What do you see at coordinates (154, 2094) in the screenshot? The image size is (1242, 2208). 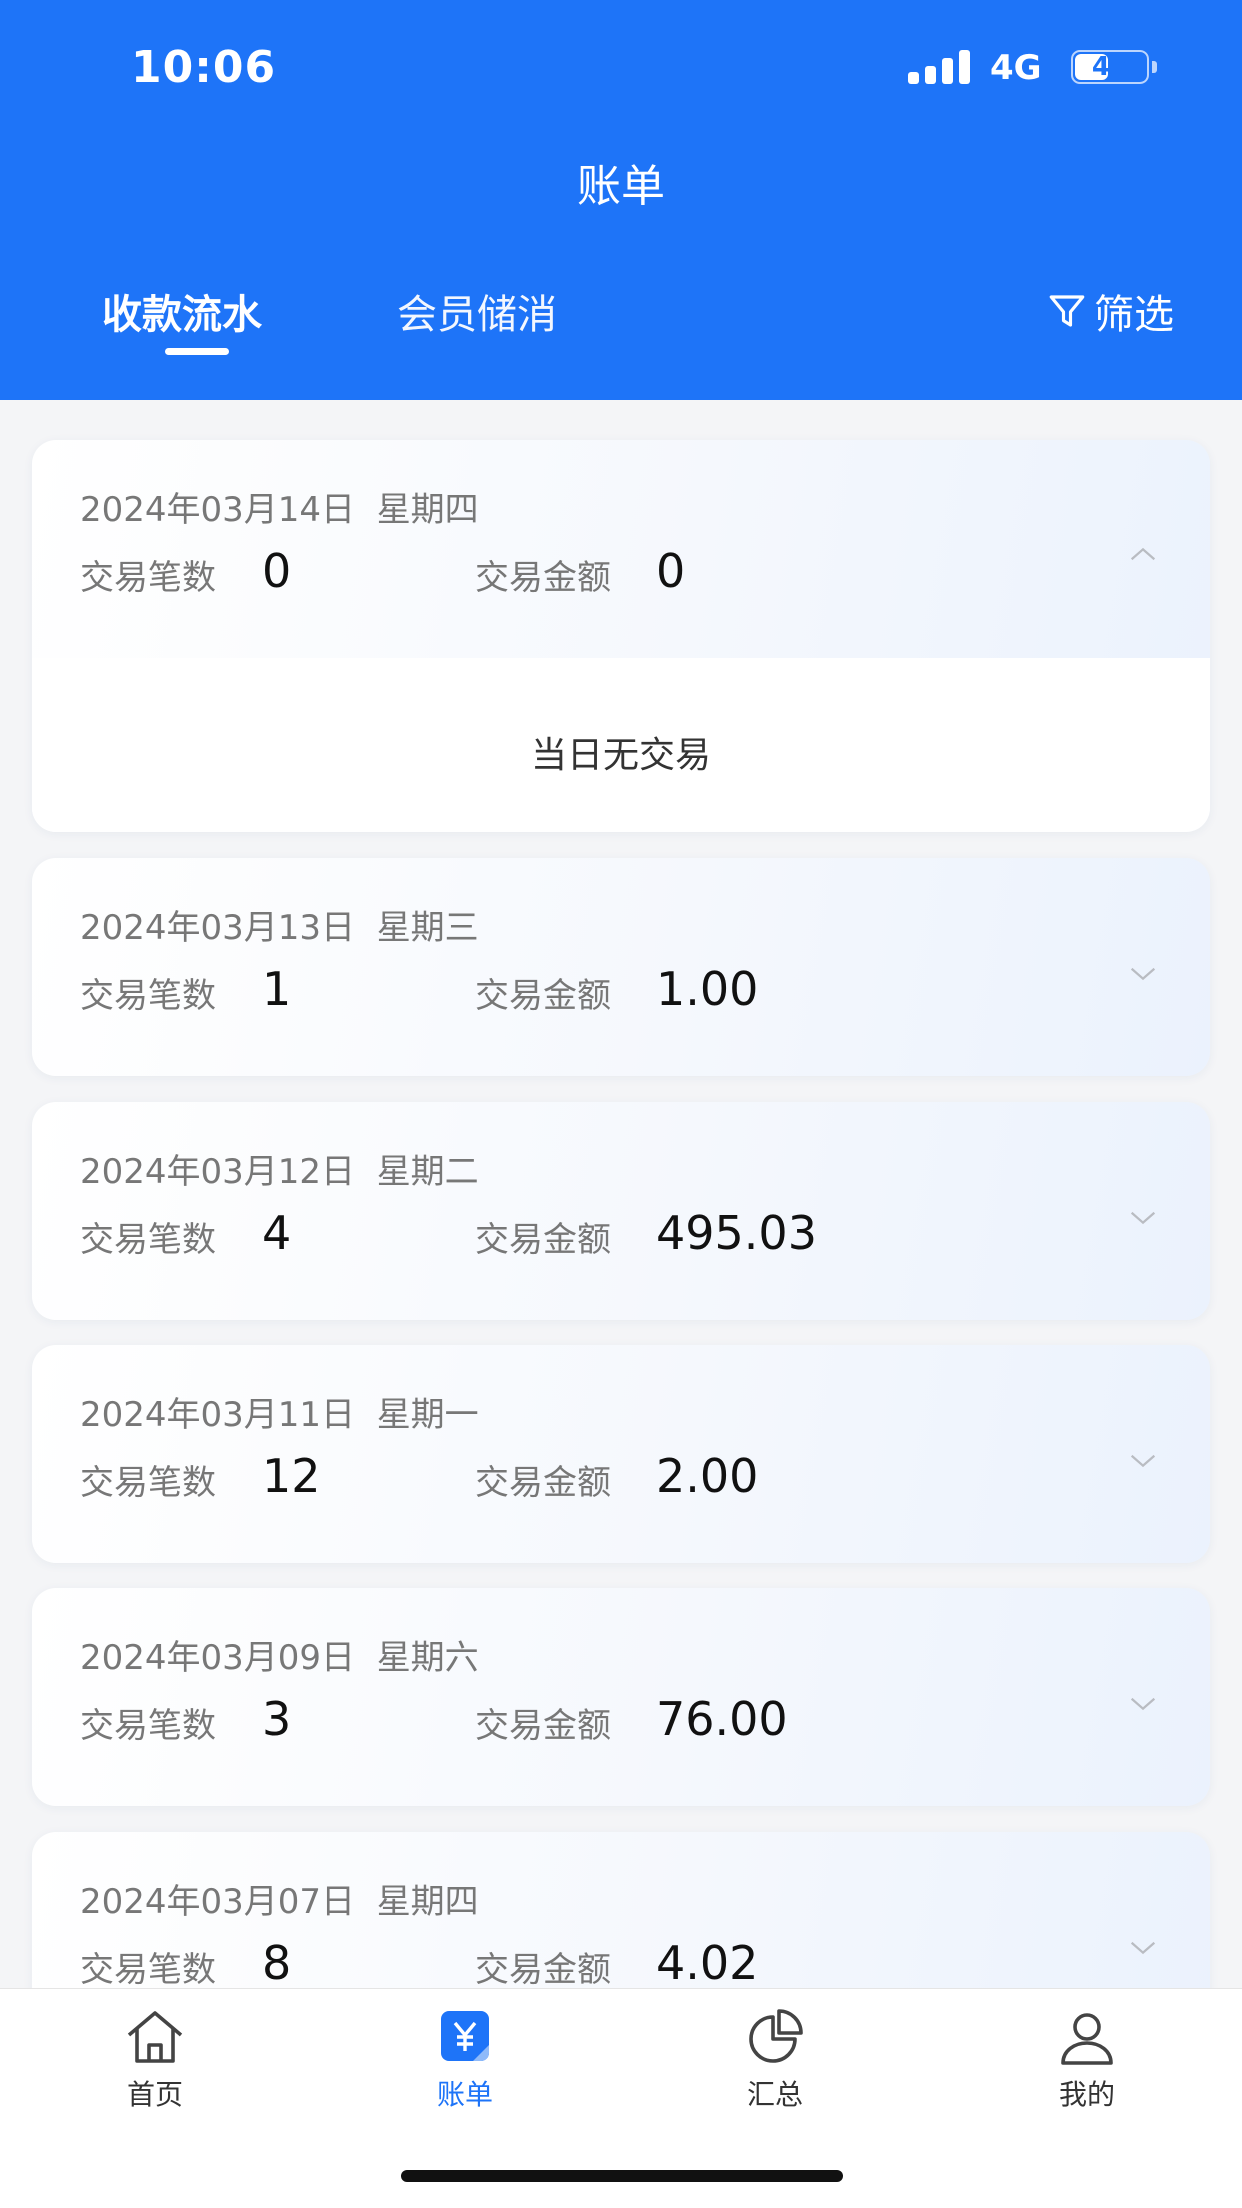 I see `nav-label: 首页` at bounding box center [154, 2094].